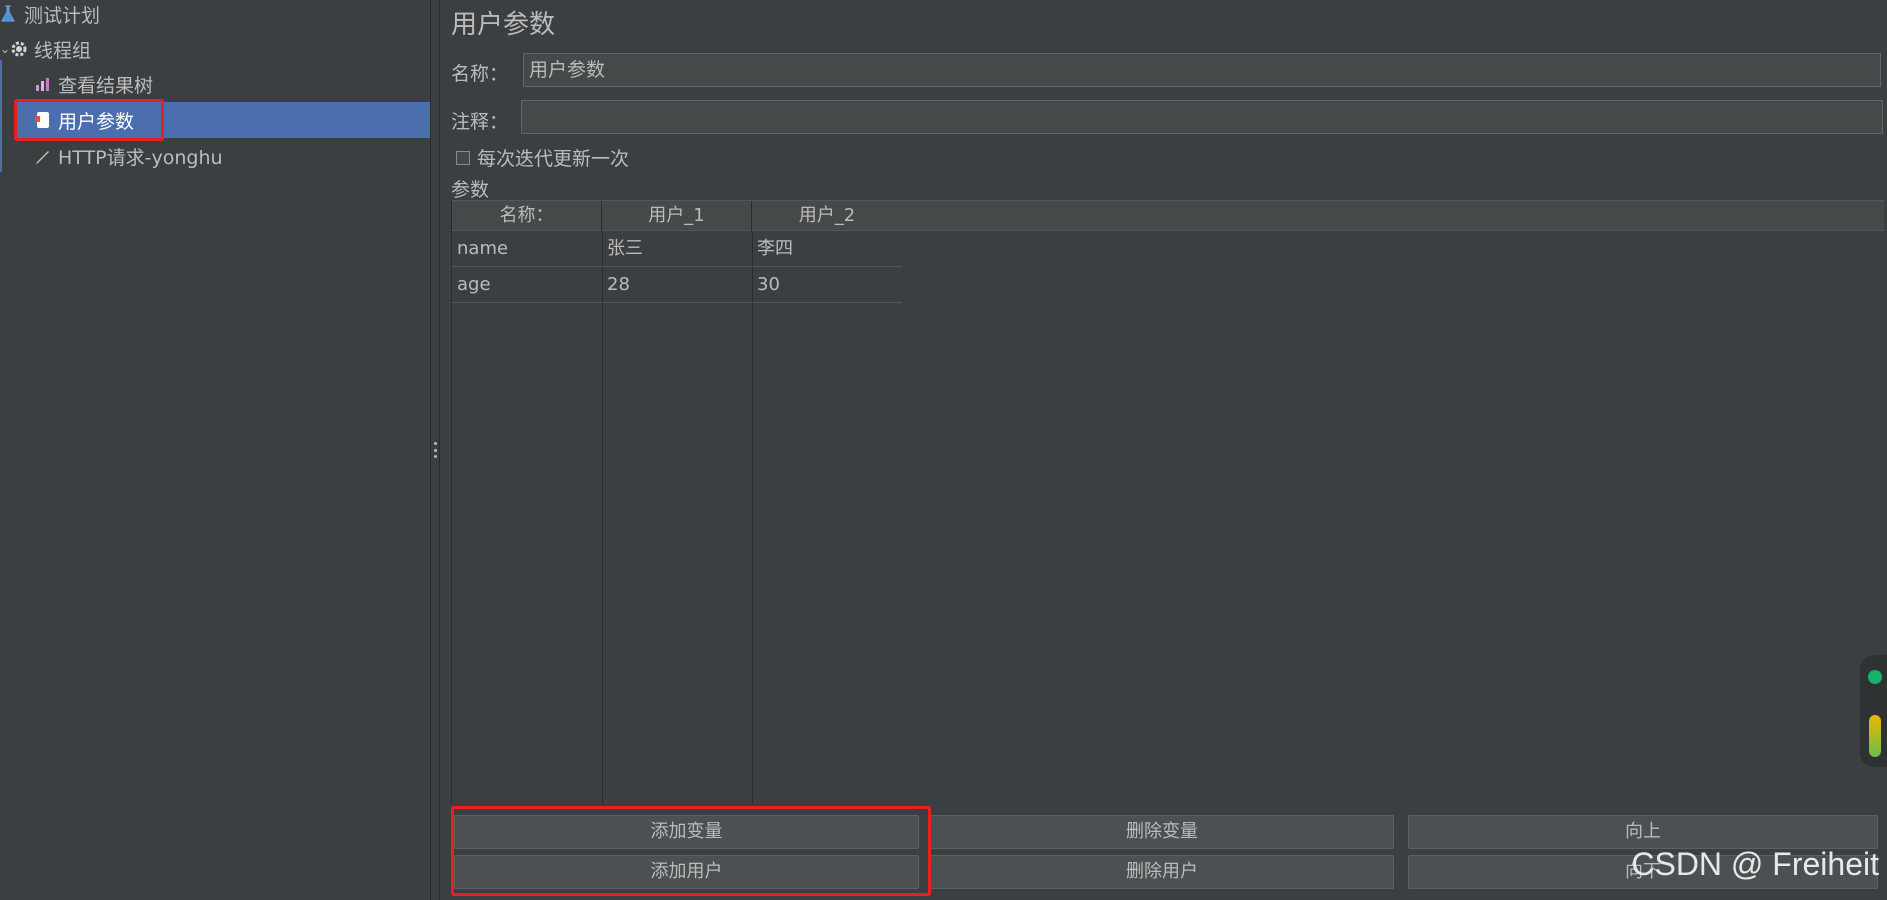  I want to click on tree-item-thread-group: ⌄ 线程组, so click(215, 49).